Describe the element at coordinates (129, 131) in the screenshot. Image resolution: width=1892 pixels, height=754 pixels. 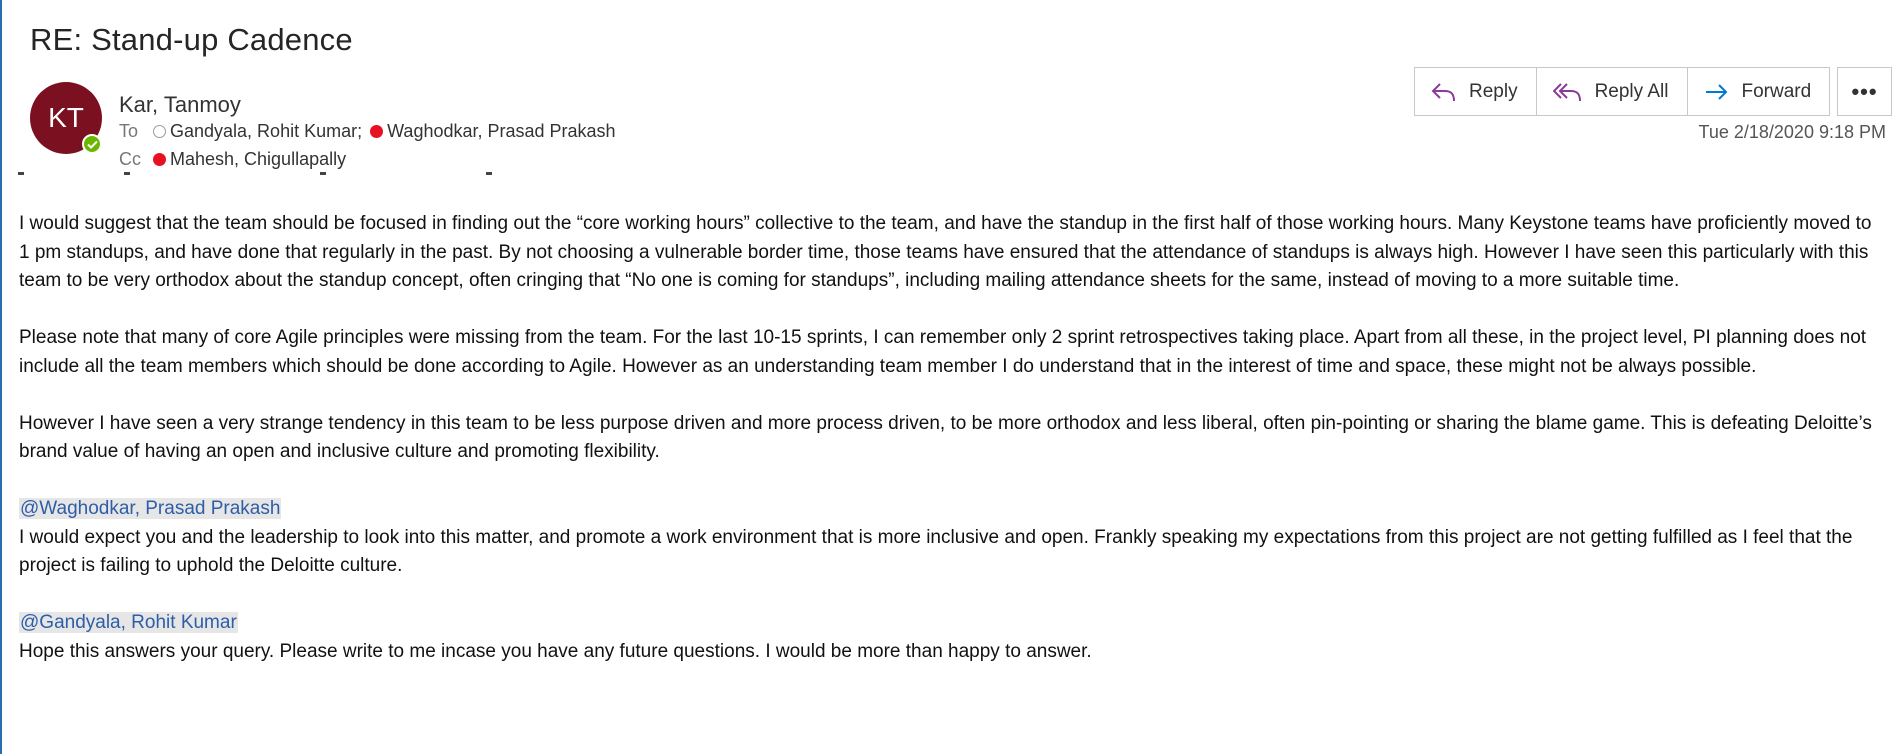
I see `to-label: To` at that location.